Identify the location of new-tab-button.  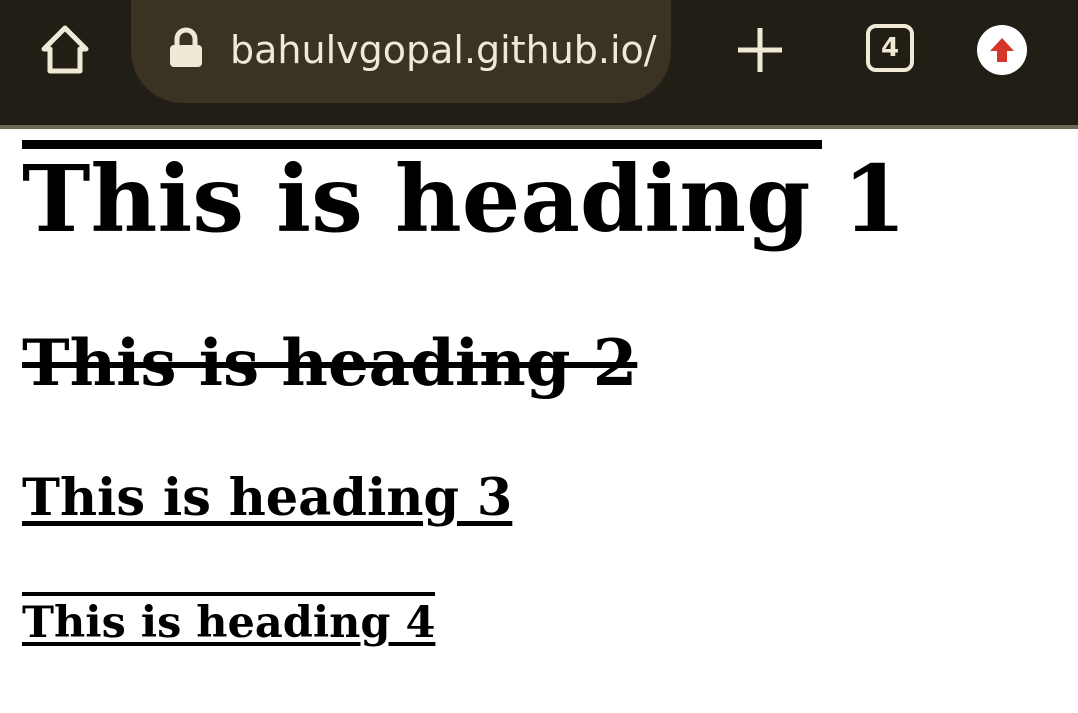
(760, 50).